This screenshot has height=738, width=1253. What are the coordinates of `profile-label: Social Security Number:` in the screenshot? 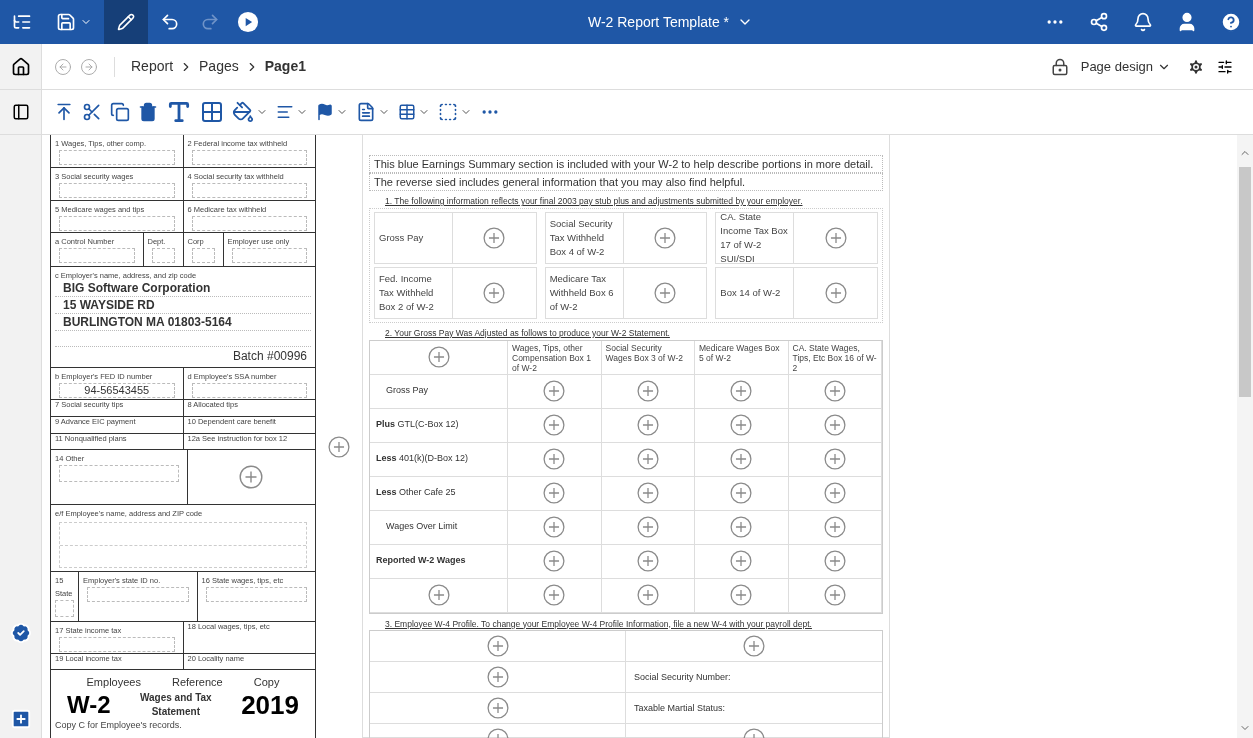 It's located at (682, 677).